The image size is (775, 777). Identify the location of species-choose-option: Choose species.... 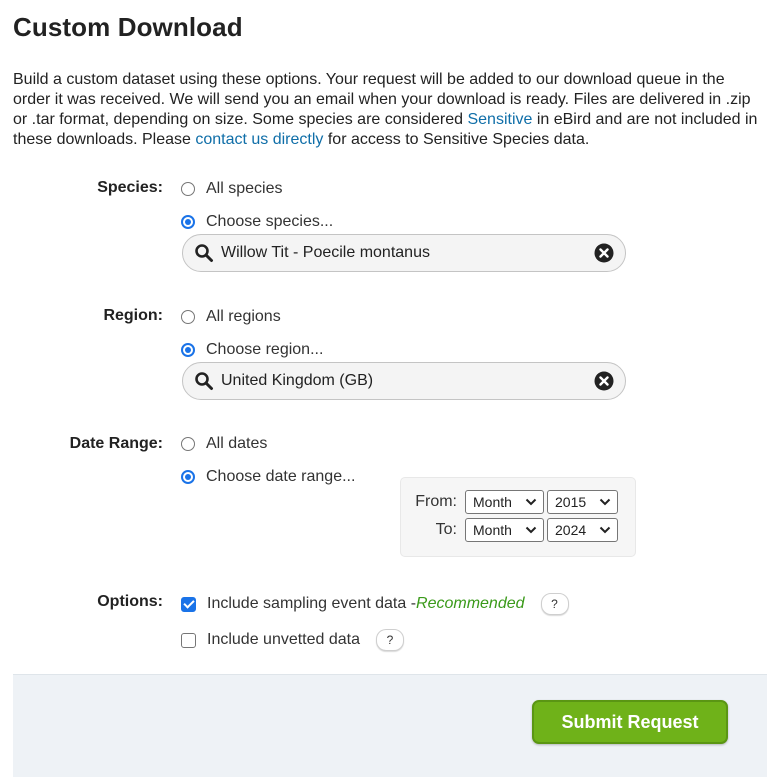
(257, 222).